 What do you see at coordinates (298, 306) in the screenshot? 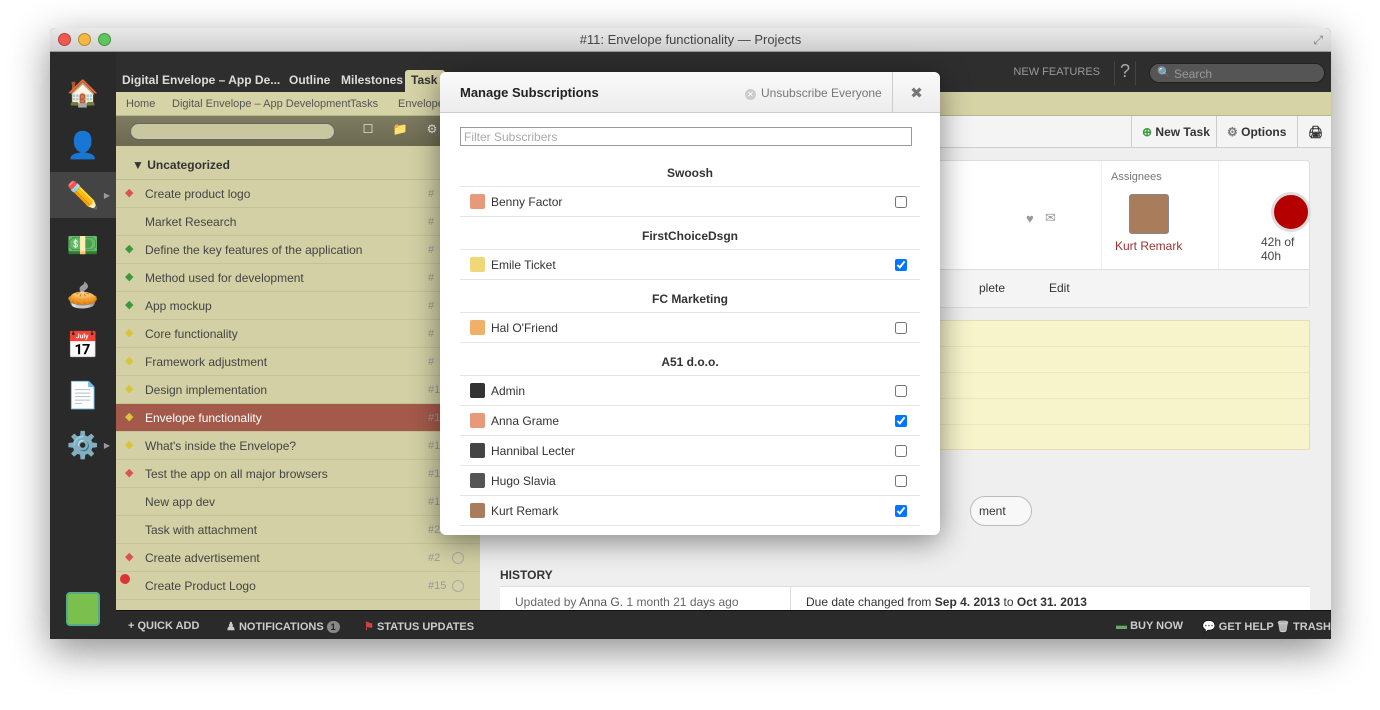
I see `task-row: ◆ App mockup #` at bounding box center [298, 306].